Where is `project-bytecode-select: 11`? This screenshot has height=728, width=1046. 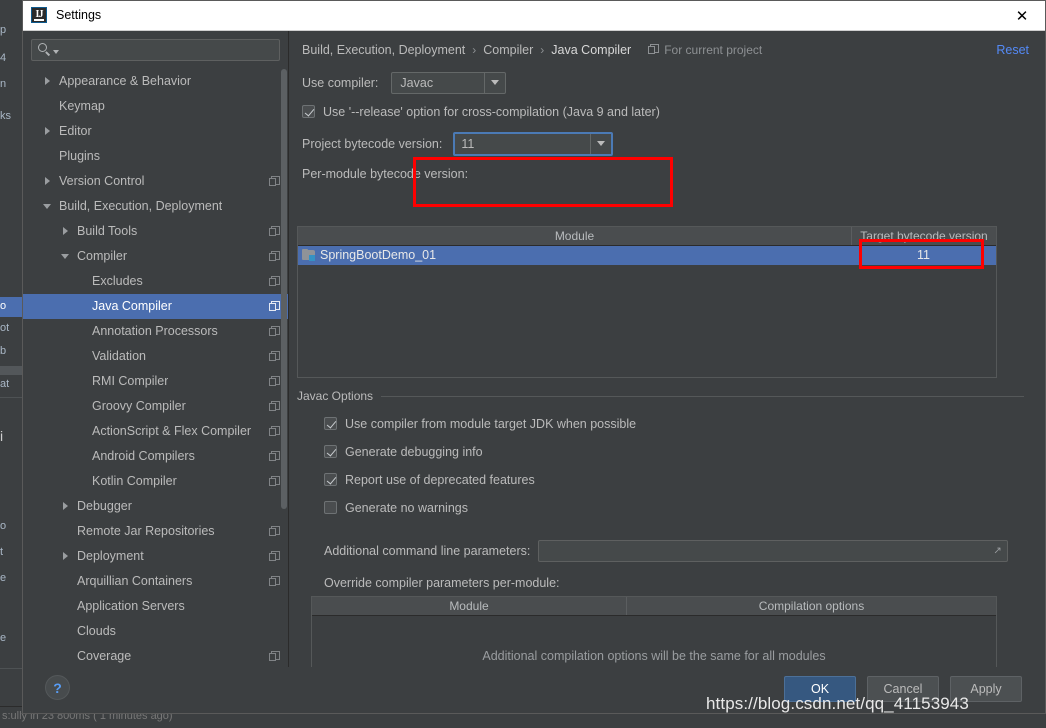
project-bytecode-select: 11 is located at coordinates (533, 143).